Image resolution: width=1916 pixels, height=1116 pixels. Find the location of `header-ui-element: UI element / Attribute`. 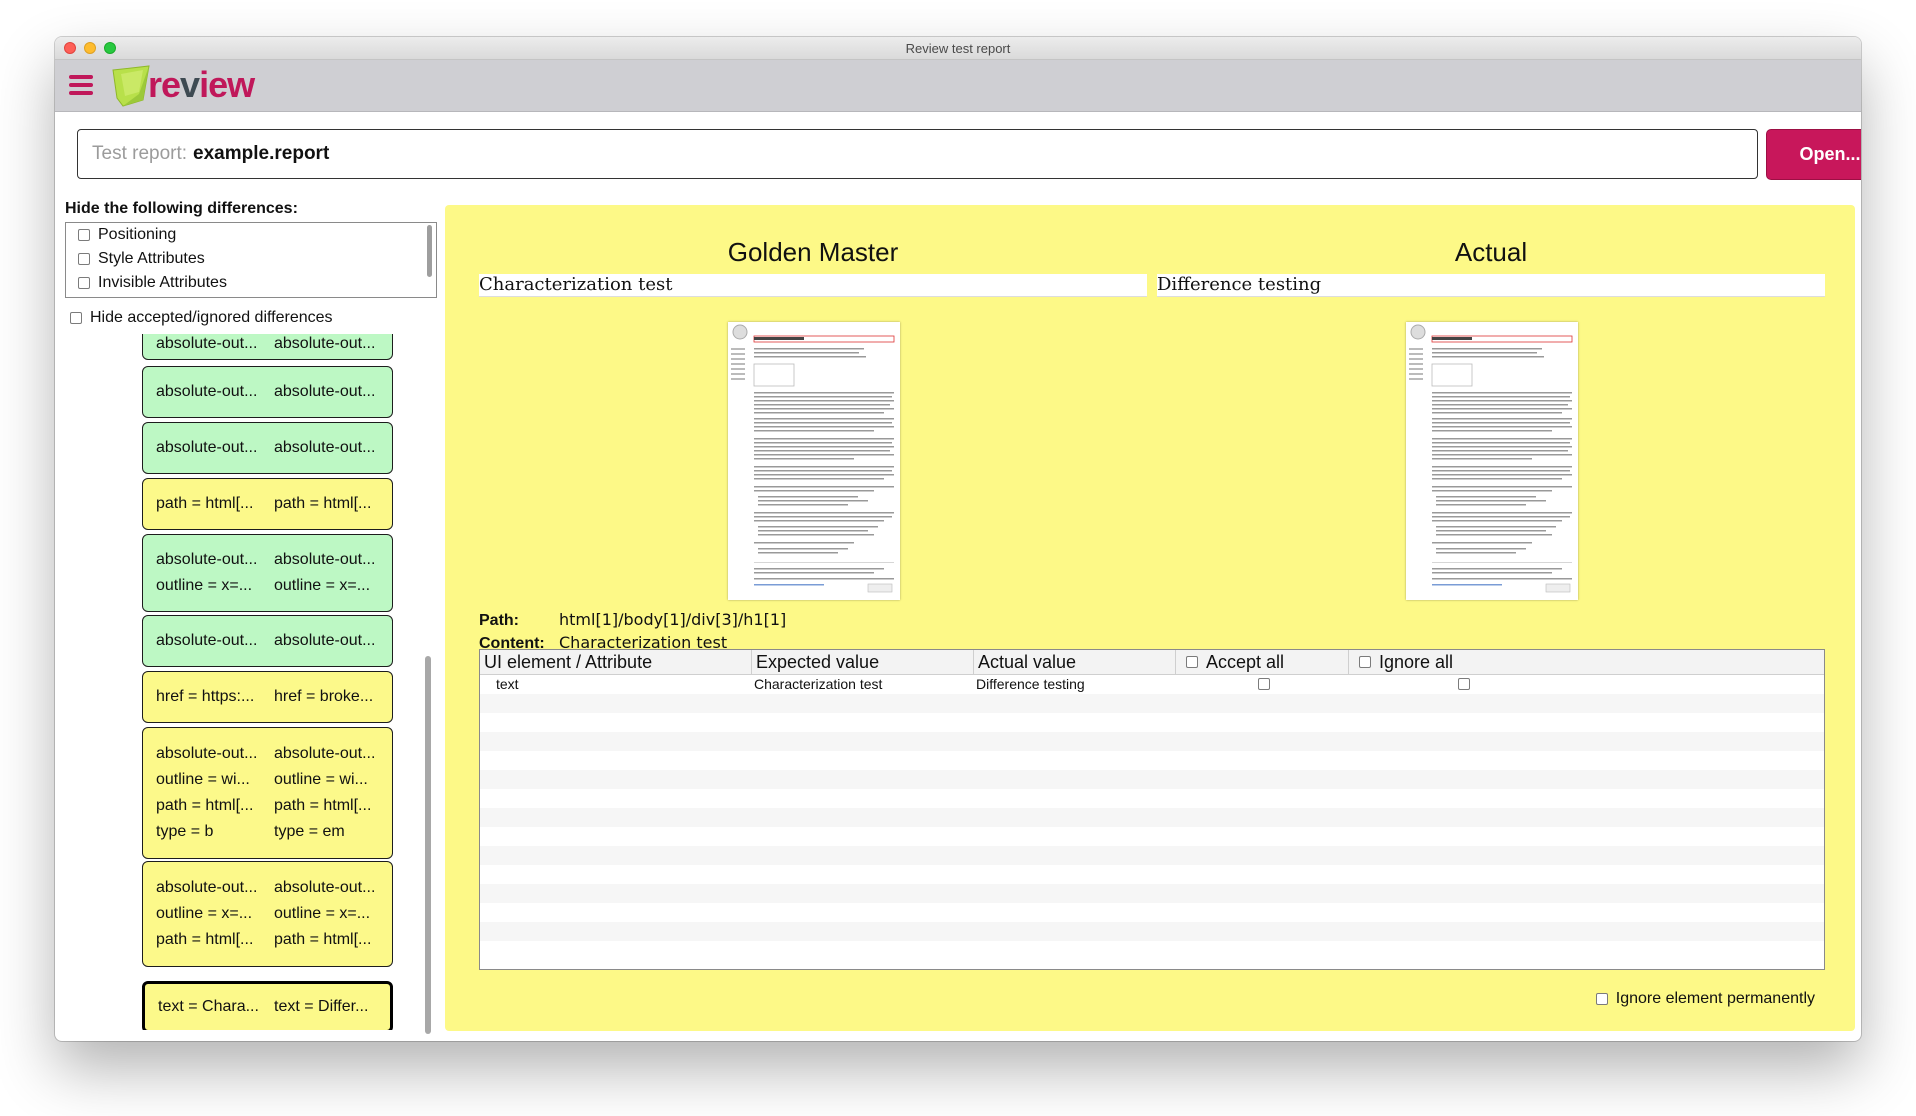

header-ui-element: UI element / Attribute is located at coordinates (616, 662).